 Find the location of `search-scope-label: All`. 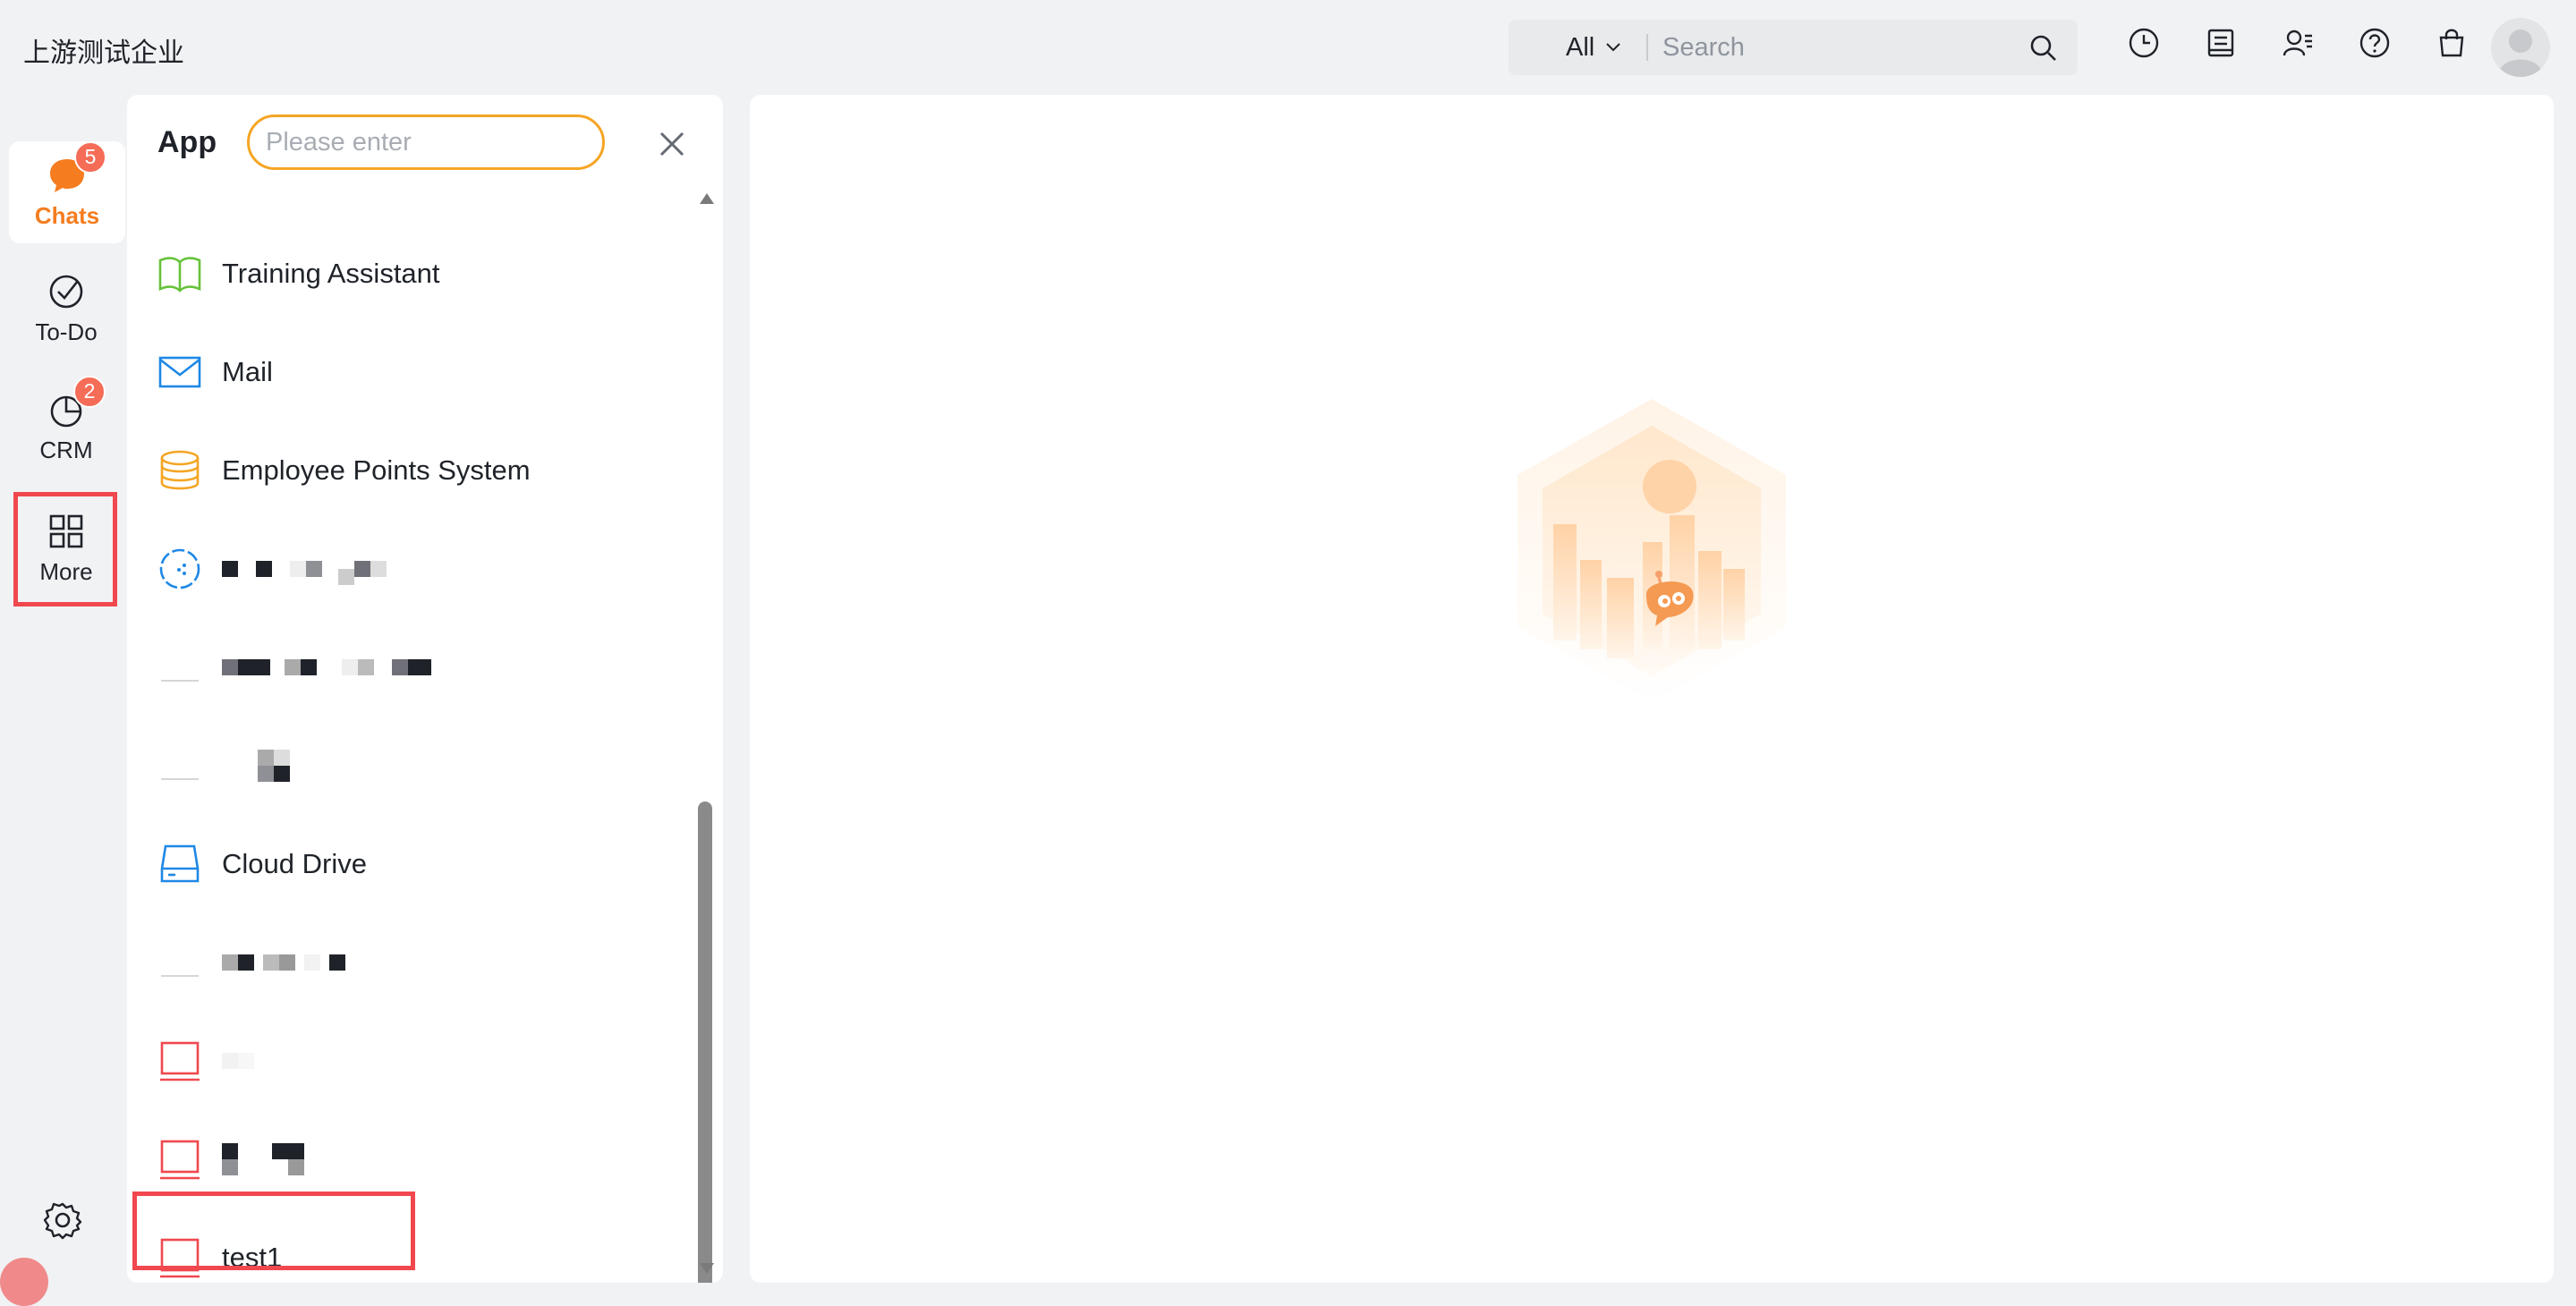

search-scope-label: All is located at coordinates (1580, 47).